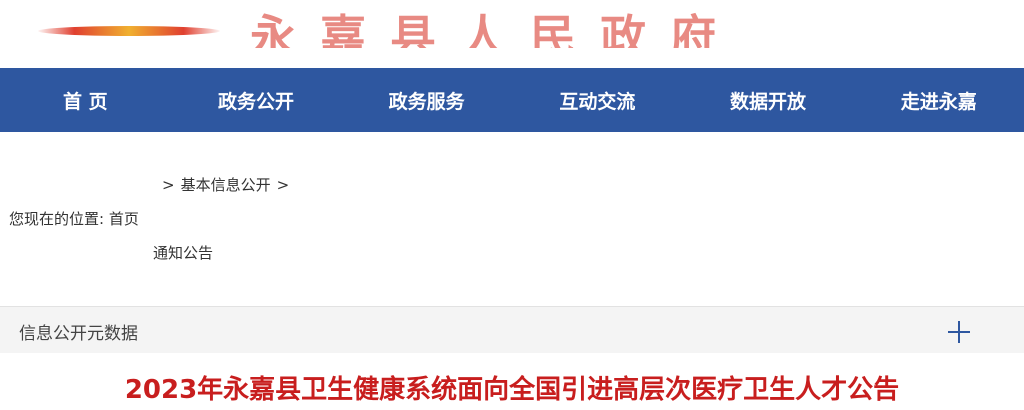  What do you see at coordinates (512, 329) in the screenshot?
I see `metadata-panel: 信息公开元数据` at bounding box center [512, 329].